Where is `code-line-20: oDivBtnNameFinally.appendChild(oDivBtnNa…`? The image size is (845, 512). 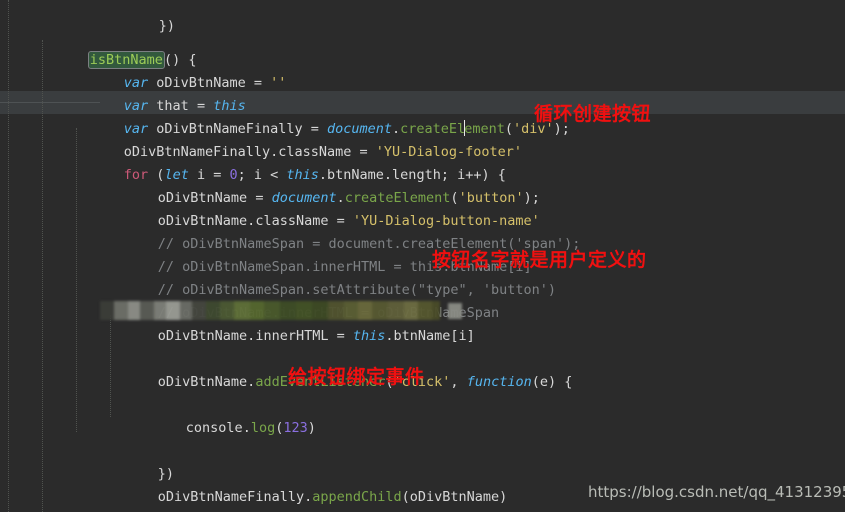
code-line-20: oDivBtnNameFinally.appendChild(oDivBtnNa… is located at coordinates (308, 484).